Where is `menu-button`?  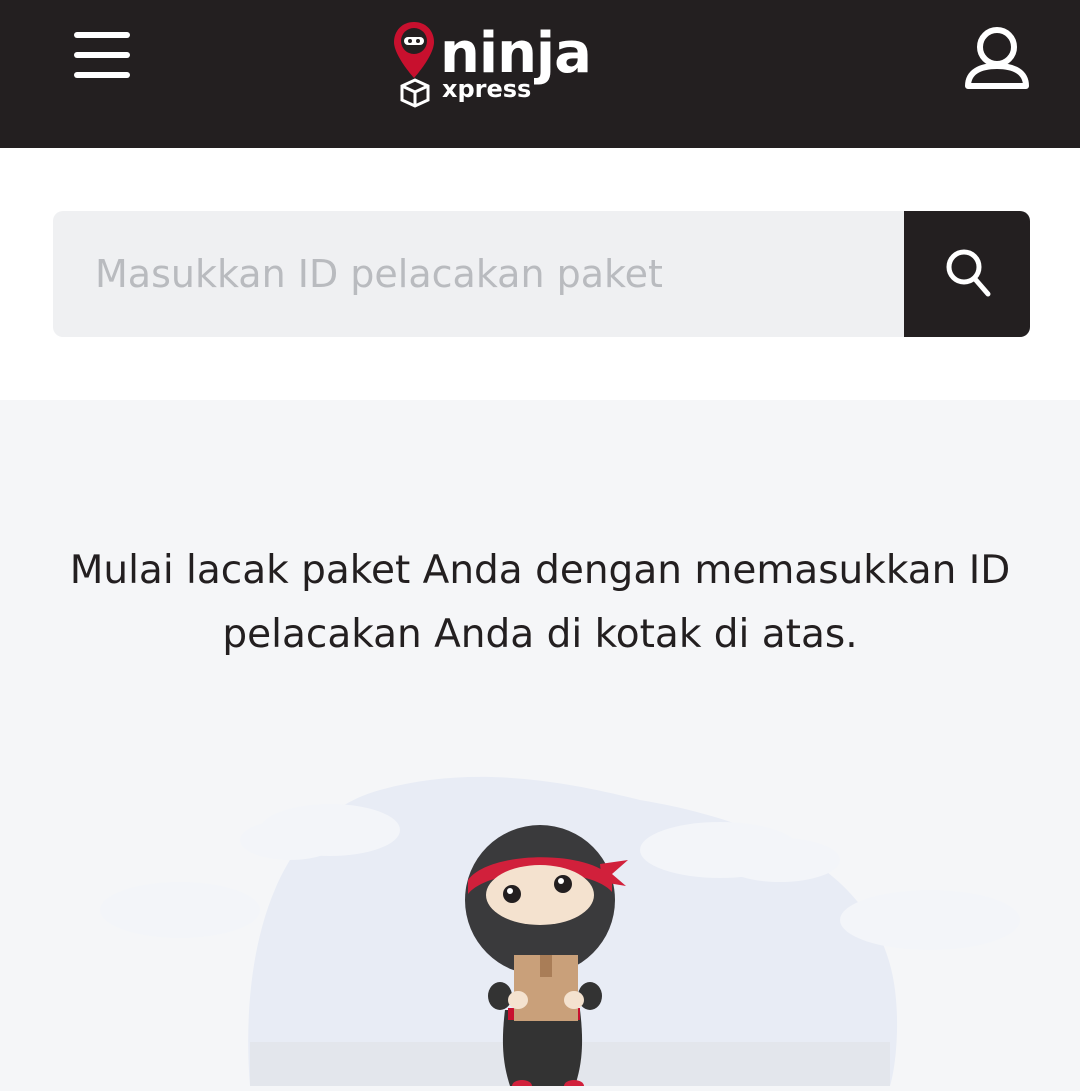
menu-button is located at coordinates (102, 57).